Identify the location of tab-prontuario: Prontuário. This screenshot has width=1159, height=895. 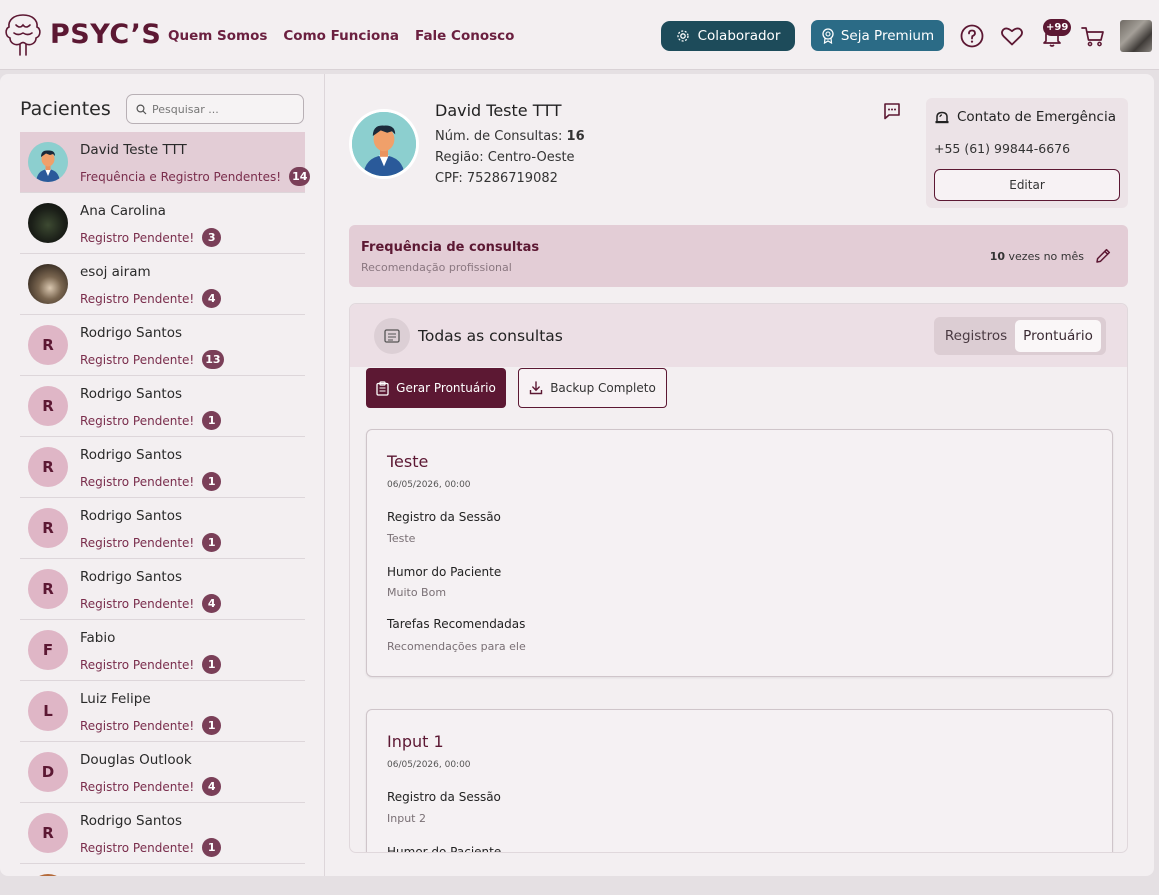
(1058, 336).